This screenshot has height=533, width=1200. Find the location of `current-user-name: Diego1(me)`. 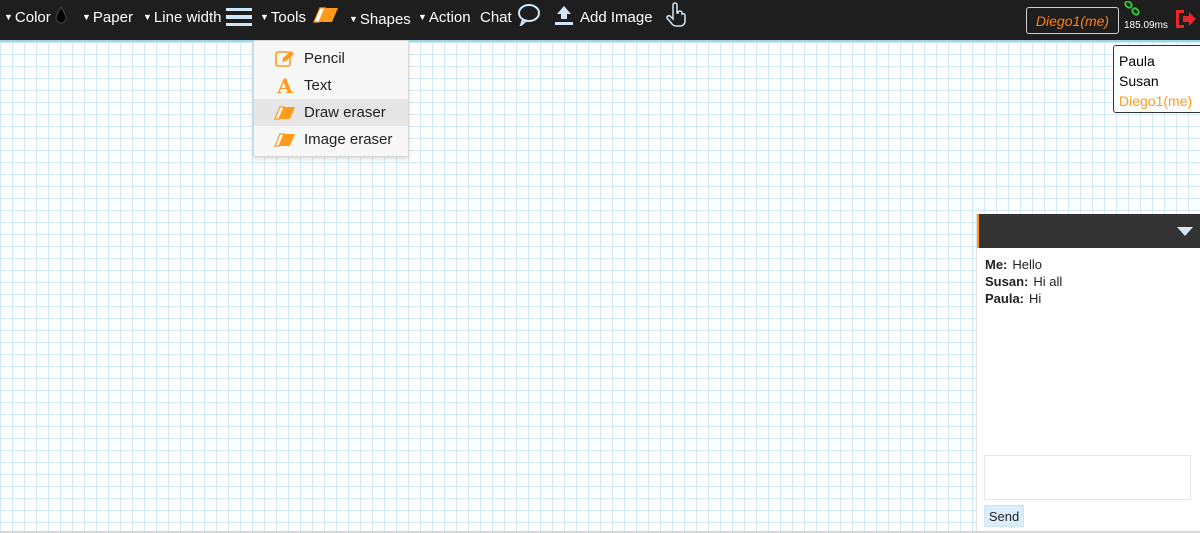

current-user-name: Diego1(me) is located at coordinates (1072, 20).